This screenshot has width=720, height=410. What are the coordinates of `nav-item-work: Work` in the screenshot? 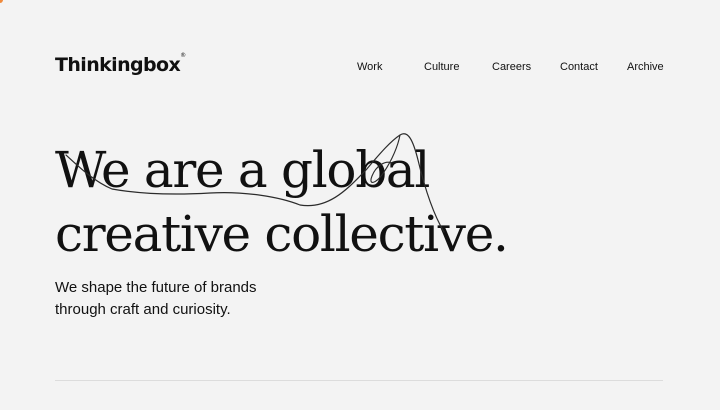 It's located at (369, 67).